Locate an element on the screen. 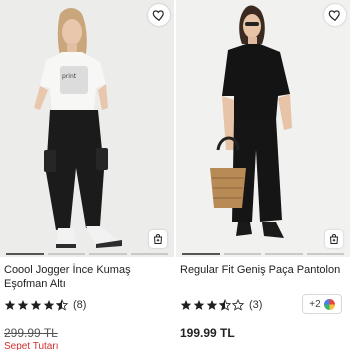 Image resolution: width=350 pixels, height=350 pixels. product-rating: (8) is located at coordinates (45, 305).